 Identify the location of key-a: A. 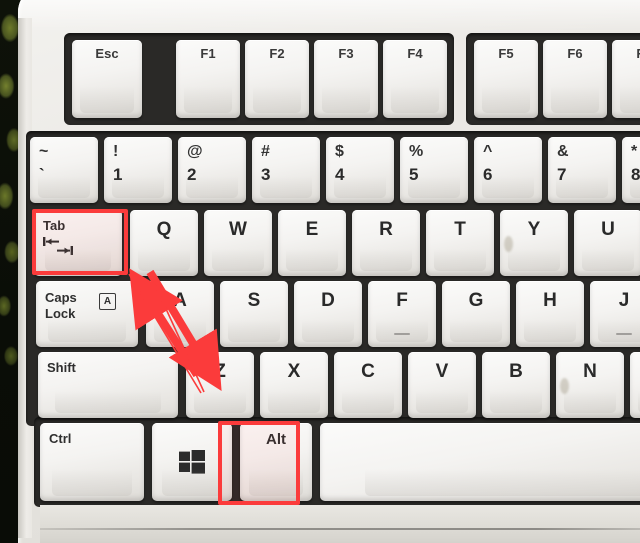
(180, 314).